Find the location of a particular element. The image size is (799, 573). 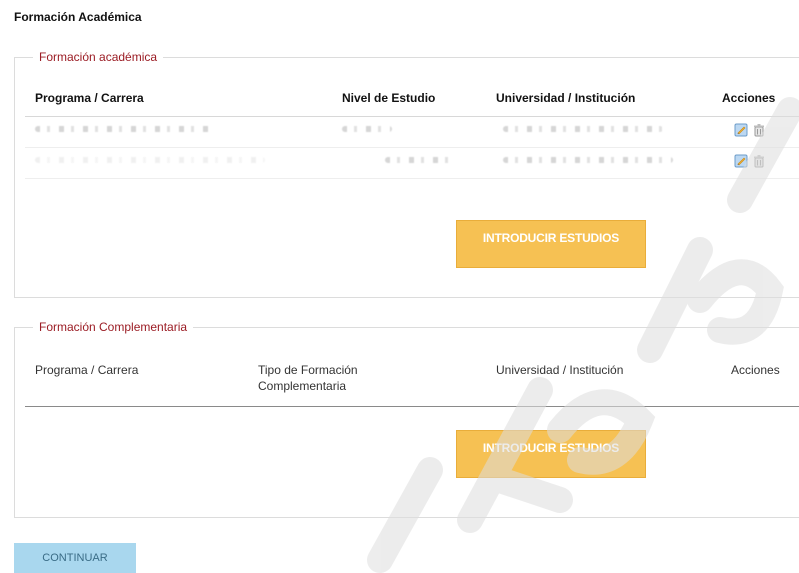

col-nivel: Nivel de Estudio is located at coordinates (389, 98).